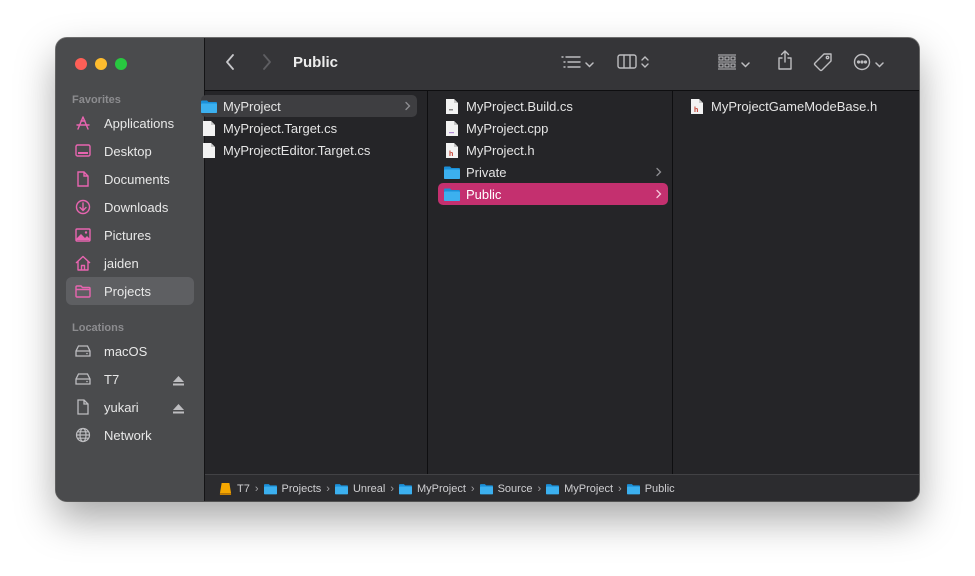  What do you see at coordinates (83, 435) in the screenshot?
I see `globe-icon` at bounding box center [83, 435].